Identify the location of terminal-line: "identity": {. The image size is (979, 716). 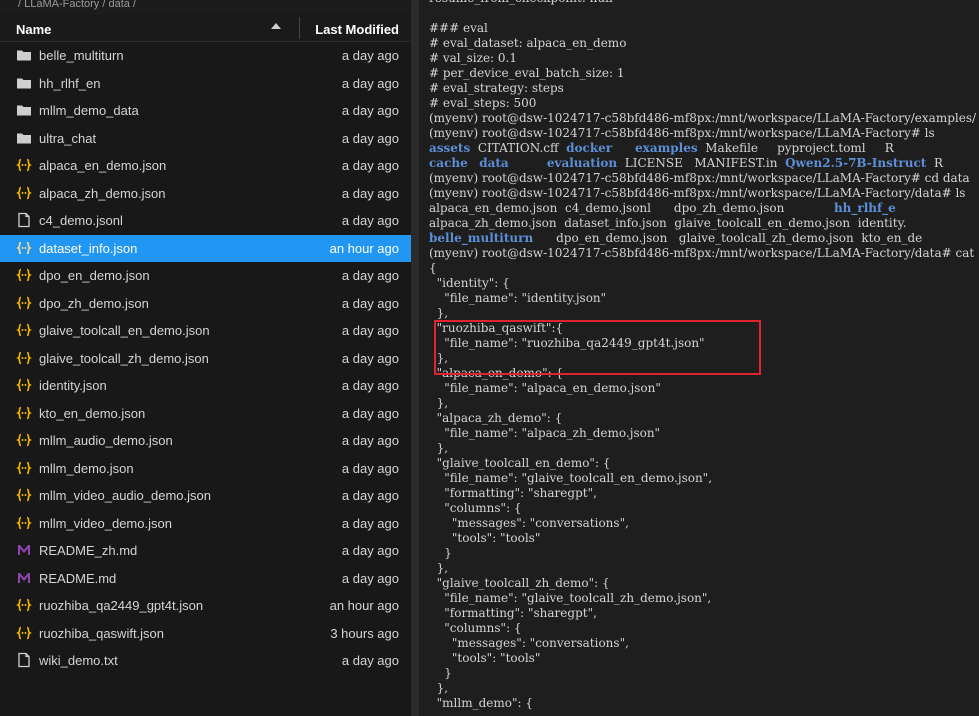
(702, 283).